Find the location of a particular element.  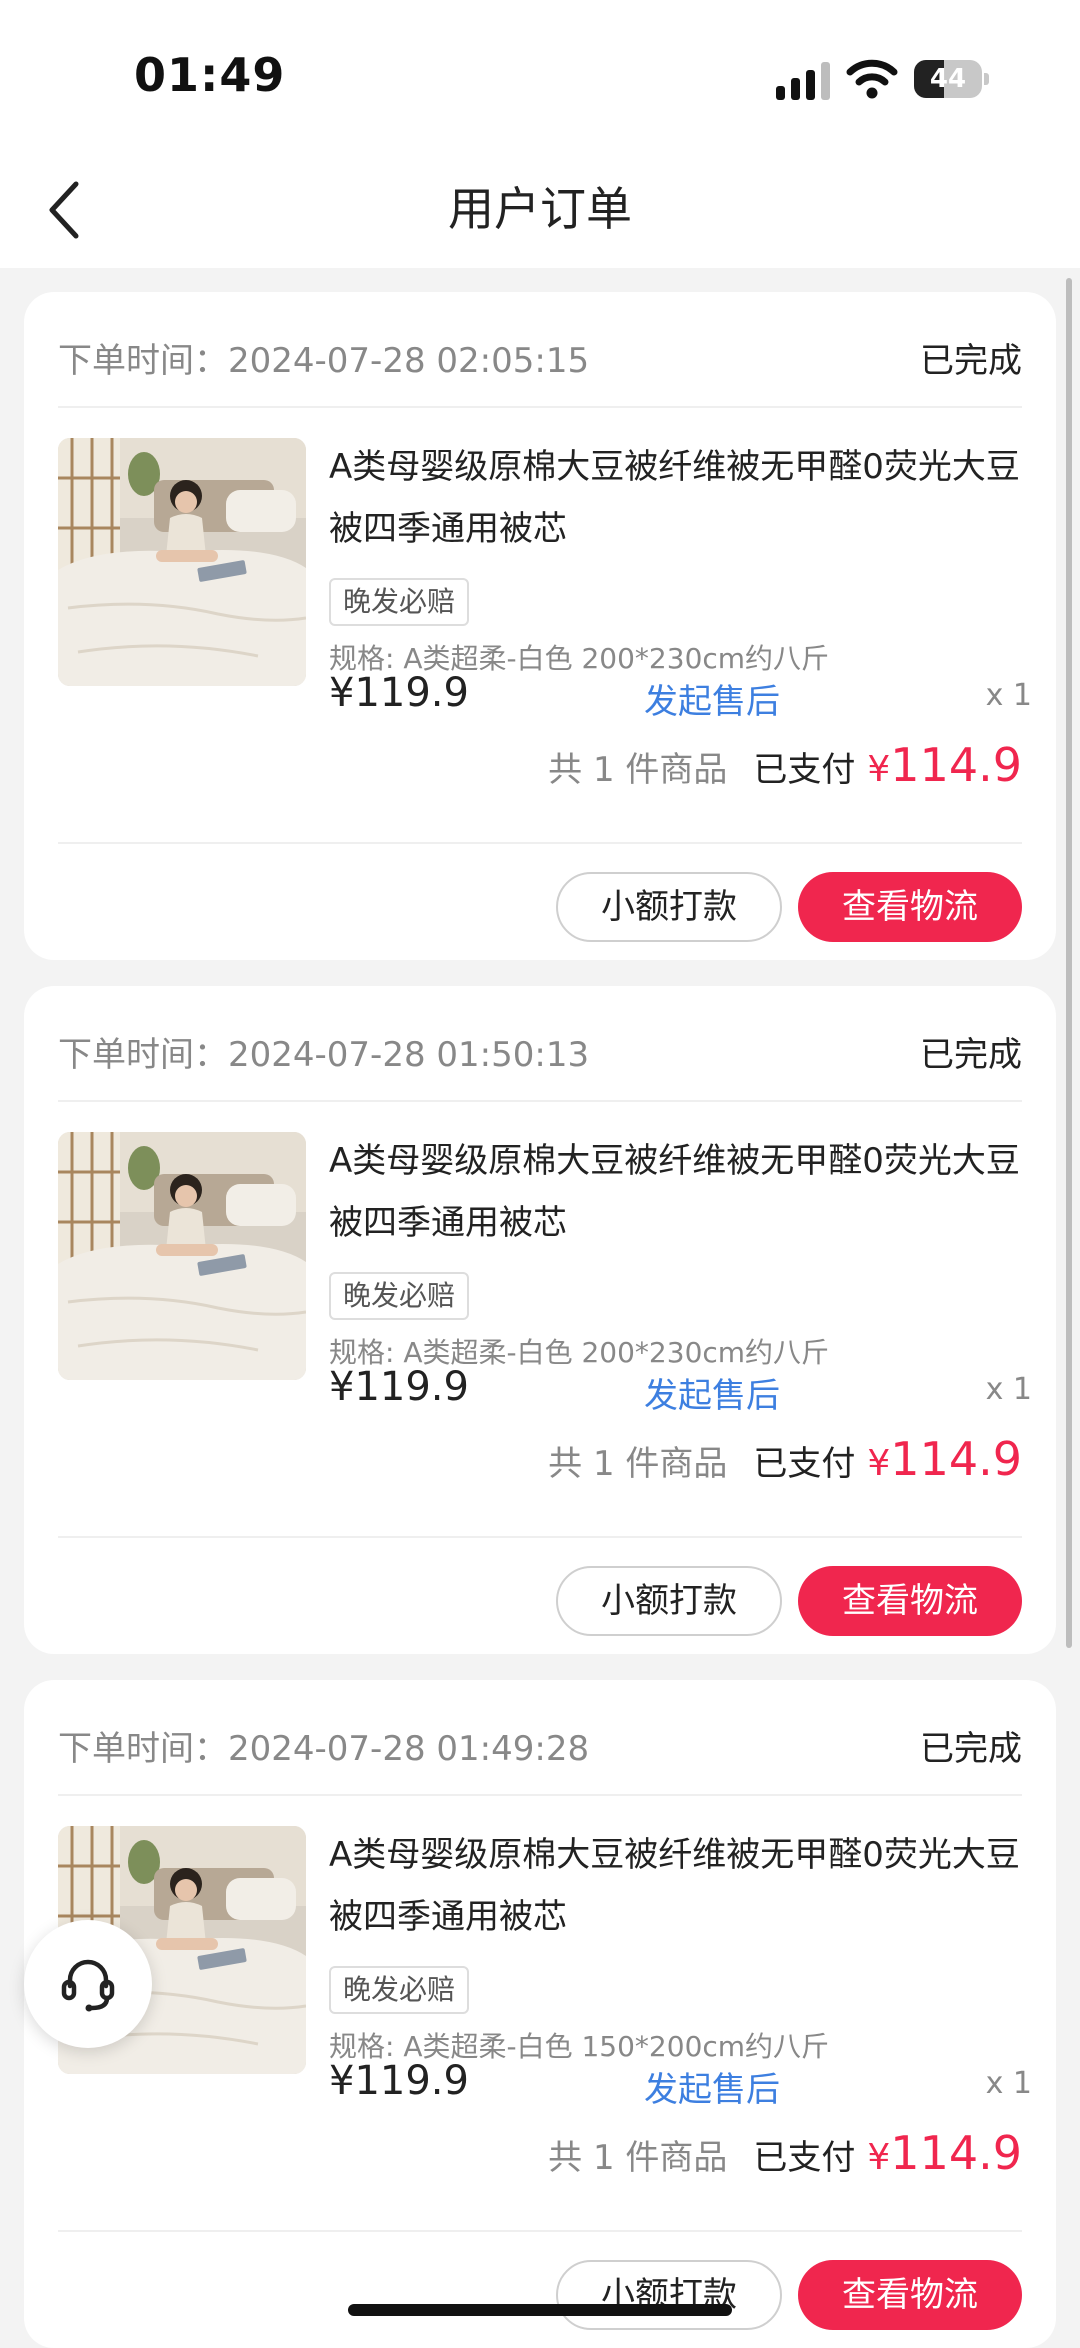

scrollbar is located at coordinates (1069, 963).